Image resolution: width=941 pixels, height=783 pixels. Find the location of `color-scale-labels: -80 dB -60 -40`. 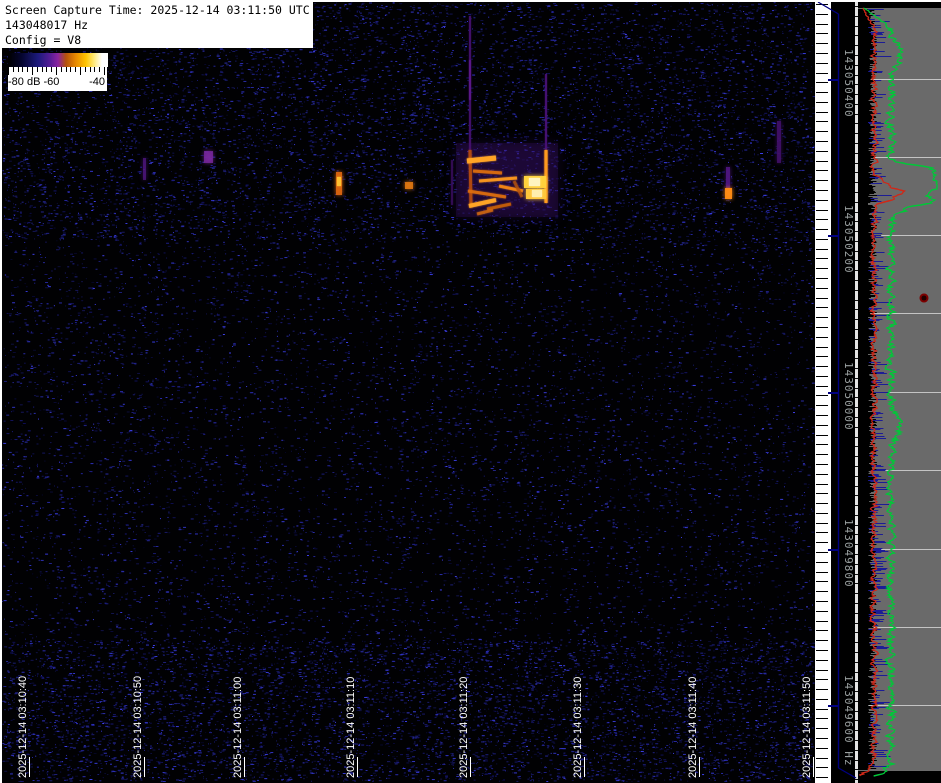

color-scale-labels: -80 dB -60 -40 is located at coordinates (56, 82).